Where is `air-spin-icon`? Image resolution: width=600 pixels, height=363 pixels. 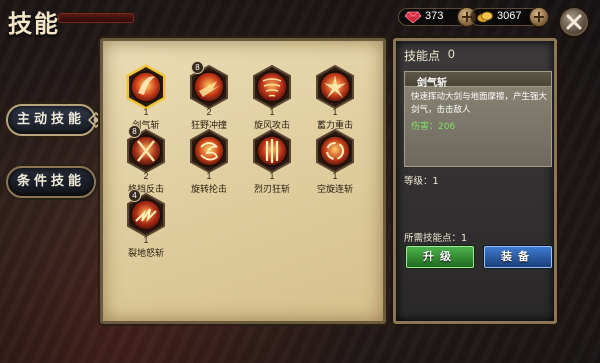 air-spin-icon is located at coordinates (335, 151).